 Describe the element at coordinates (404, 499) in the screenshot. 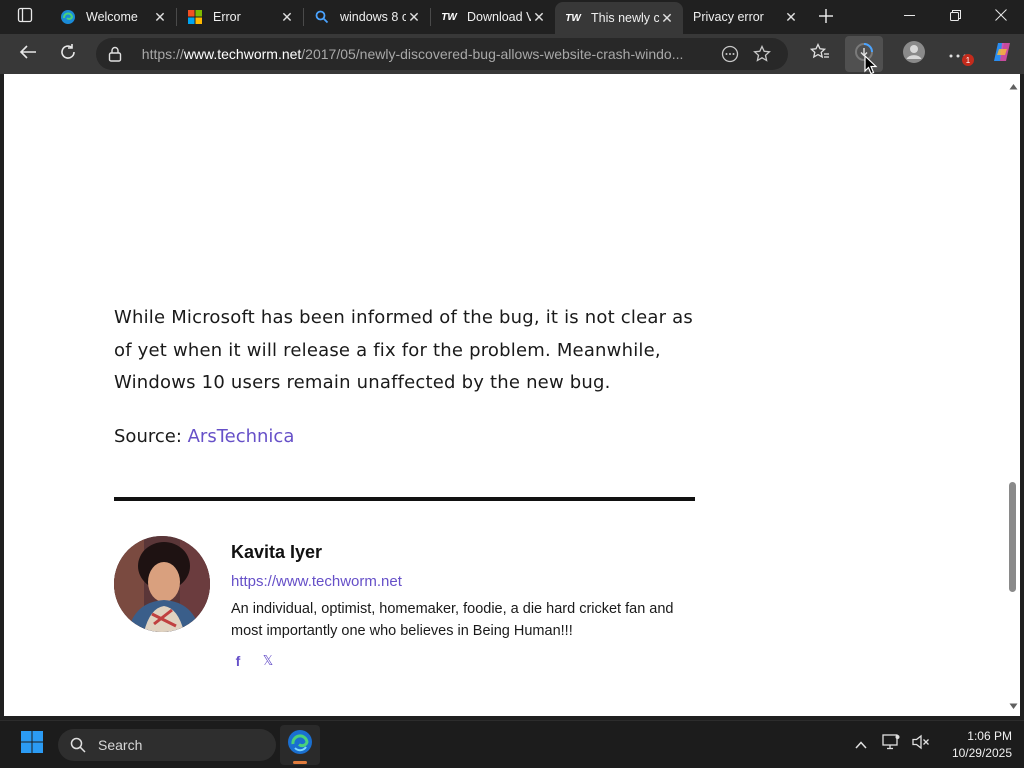

I see `section-divider` at that location.